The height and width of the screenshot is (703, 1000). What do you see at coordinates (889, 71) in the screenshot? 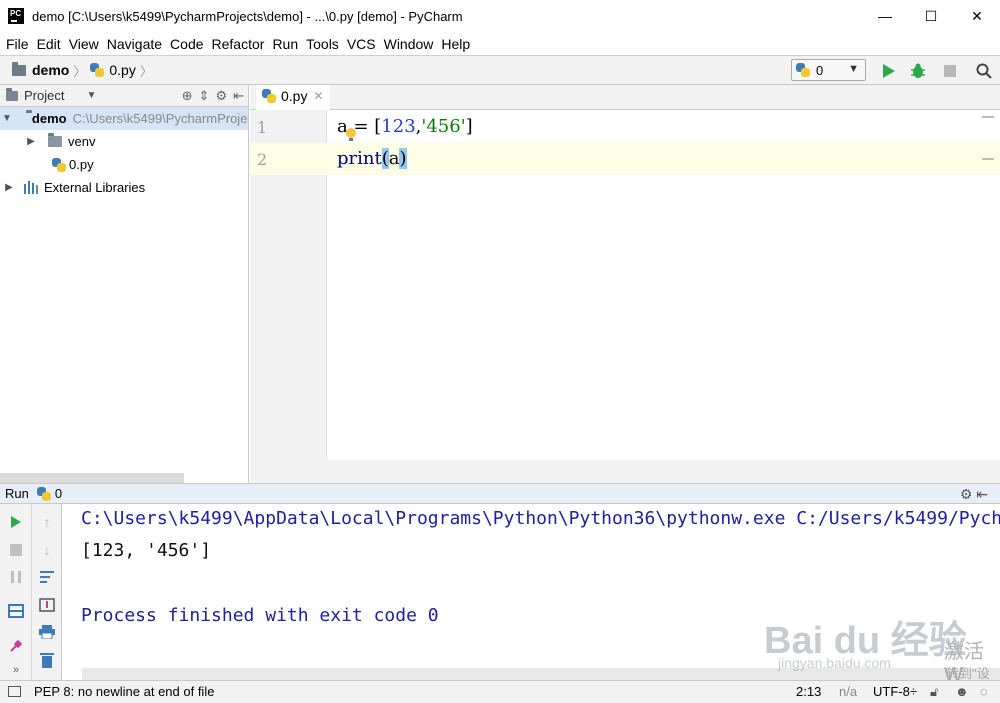
I see `run-icon` at bounding box center [889, 71].